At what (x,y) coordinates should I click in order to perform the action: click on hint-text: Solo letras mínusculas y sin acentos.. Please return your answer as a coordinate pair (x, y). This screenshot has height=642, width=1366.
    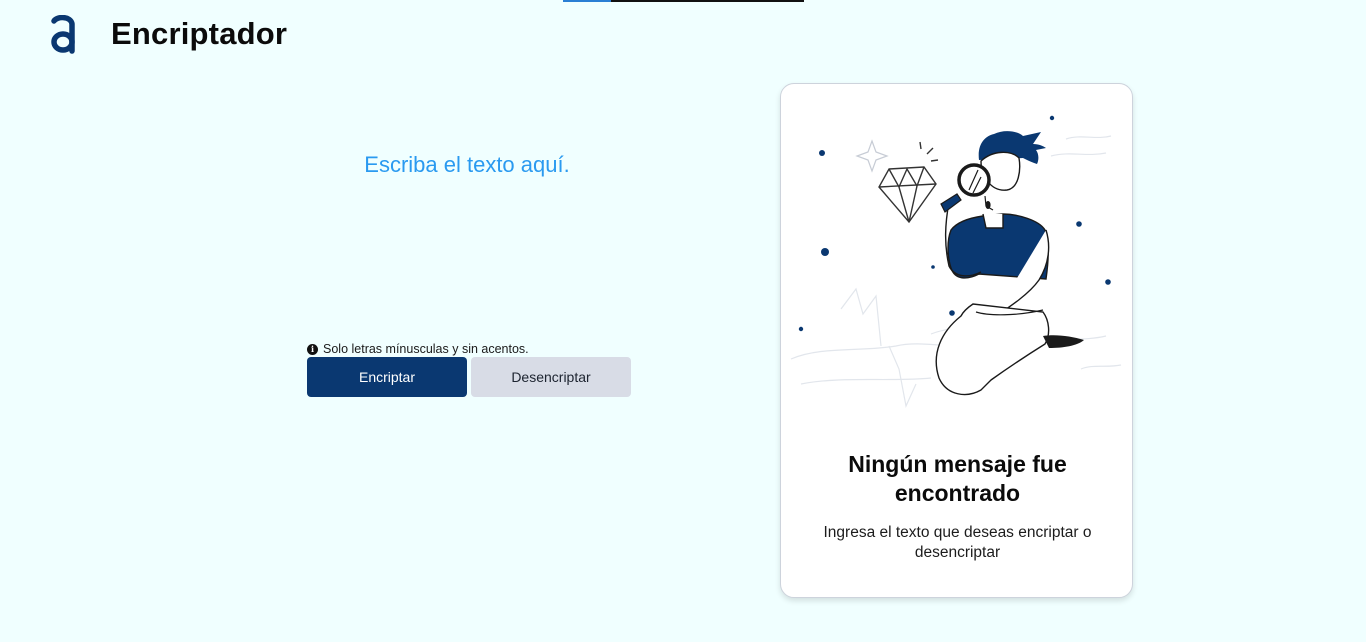
    Looking at the image, I should click on (426, 349).